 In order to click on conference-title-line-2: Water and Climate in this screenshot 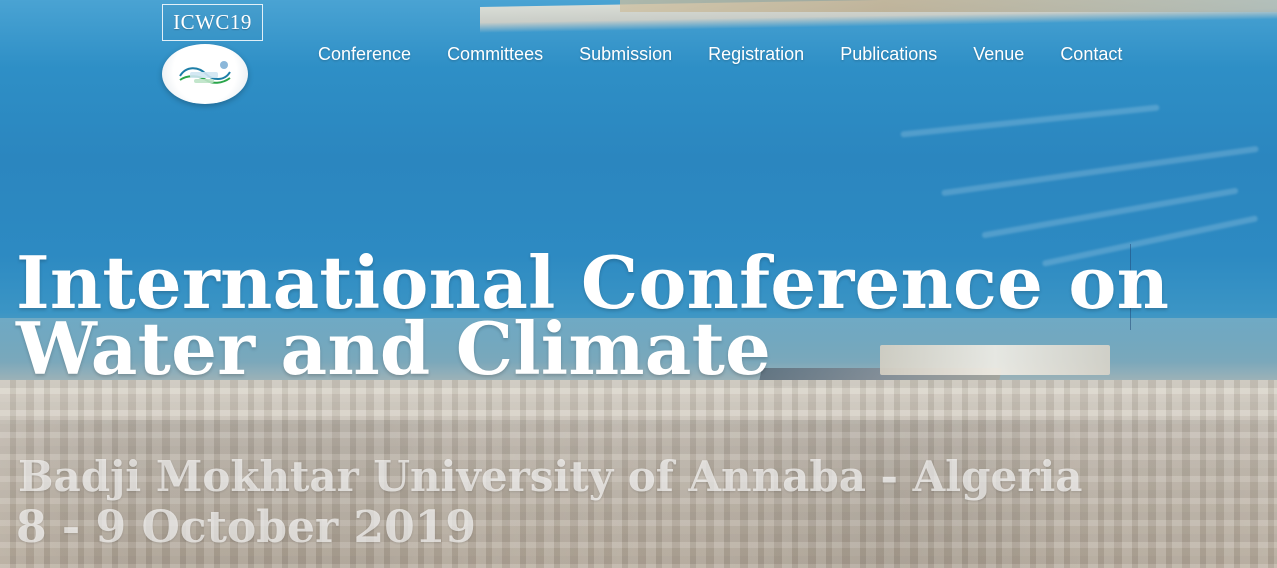, I will do `click(394, 349)`.